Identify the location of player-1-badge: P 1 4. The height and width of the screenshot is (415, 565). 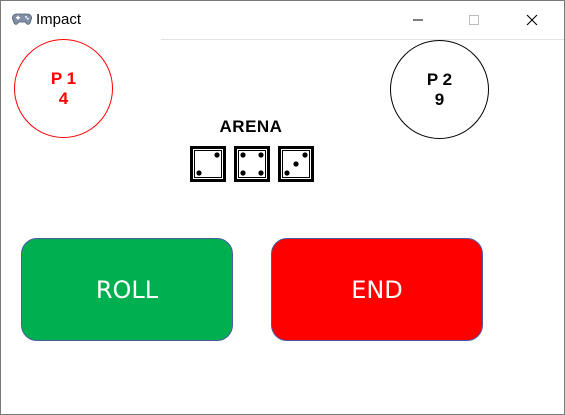
(63, 88).